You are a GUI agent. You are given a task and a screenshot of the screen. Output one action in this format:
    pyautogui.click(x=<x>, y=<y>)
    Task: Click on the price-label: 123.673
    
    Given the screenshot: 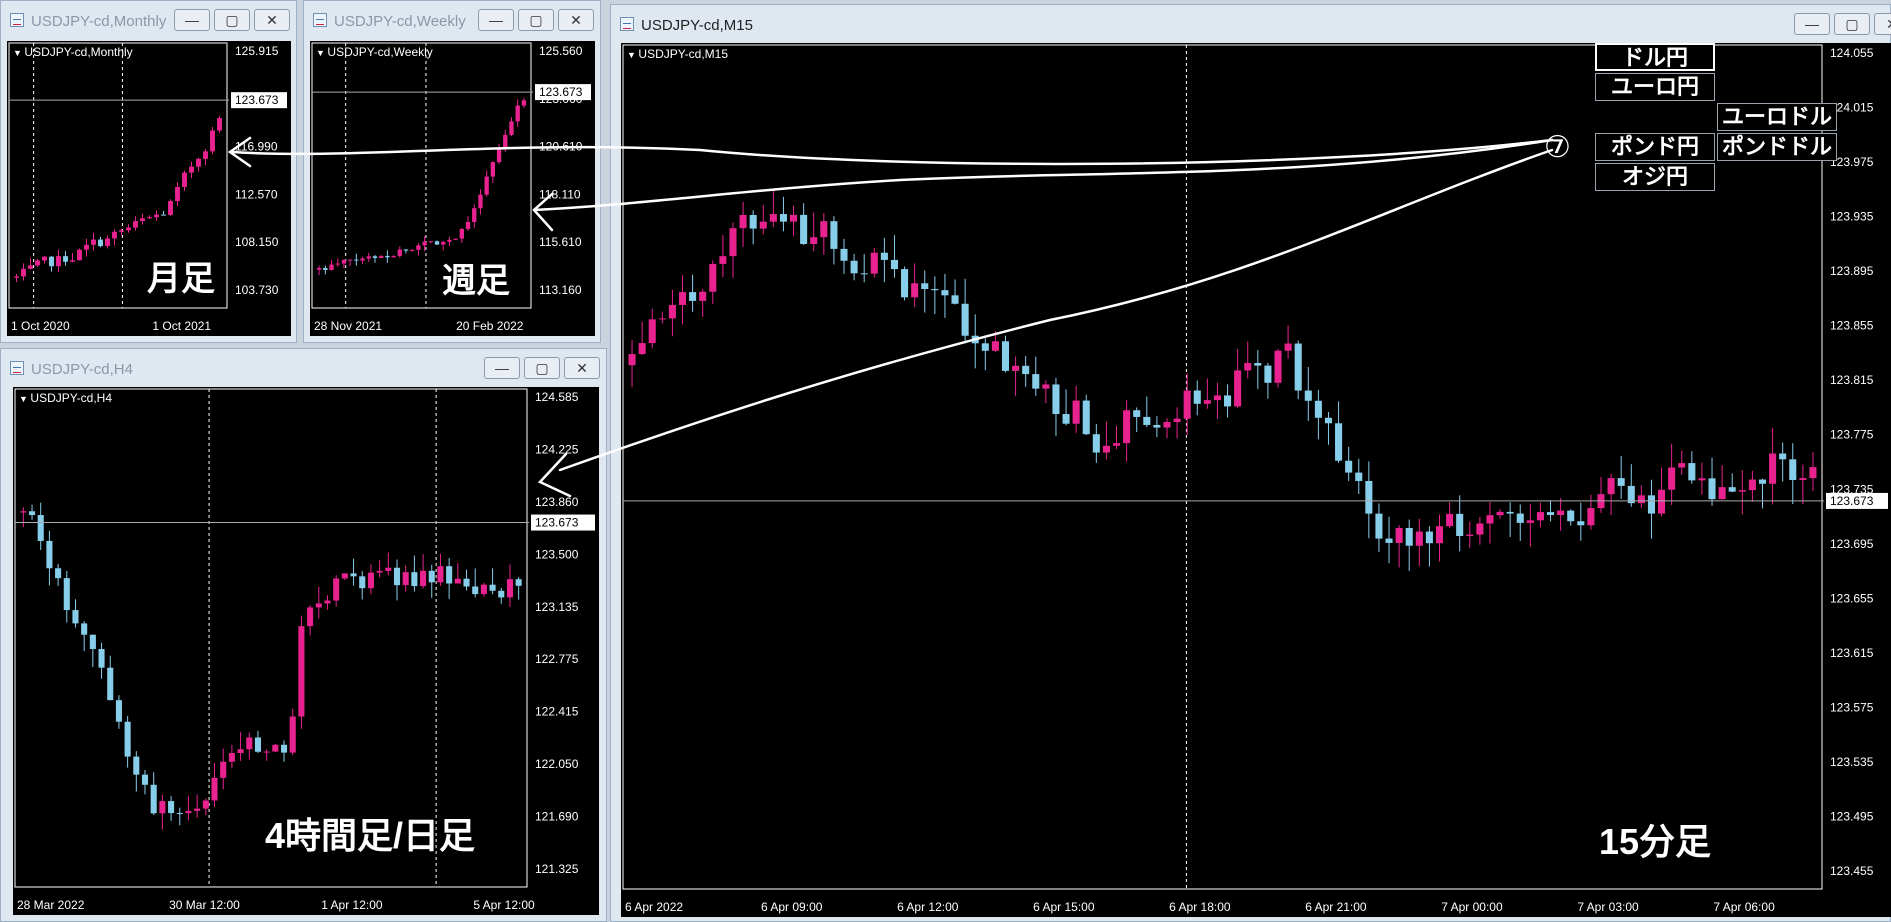 What is the action you would take?
    pyautogui.click(x=1852, y=501)
    